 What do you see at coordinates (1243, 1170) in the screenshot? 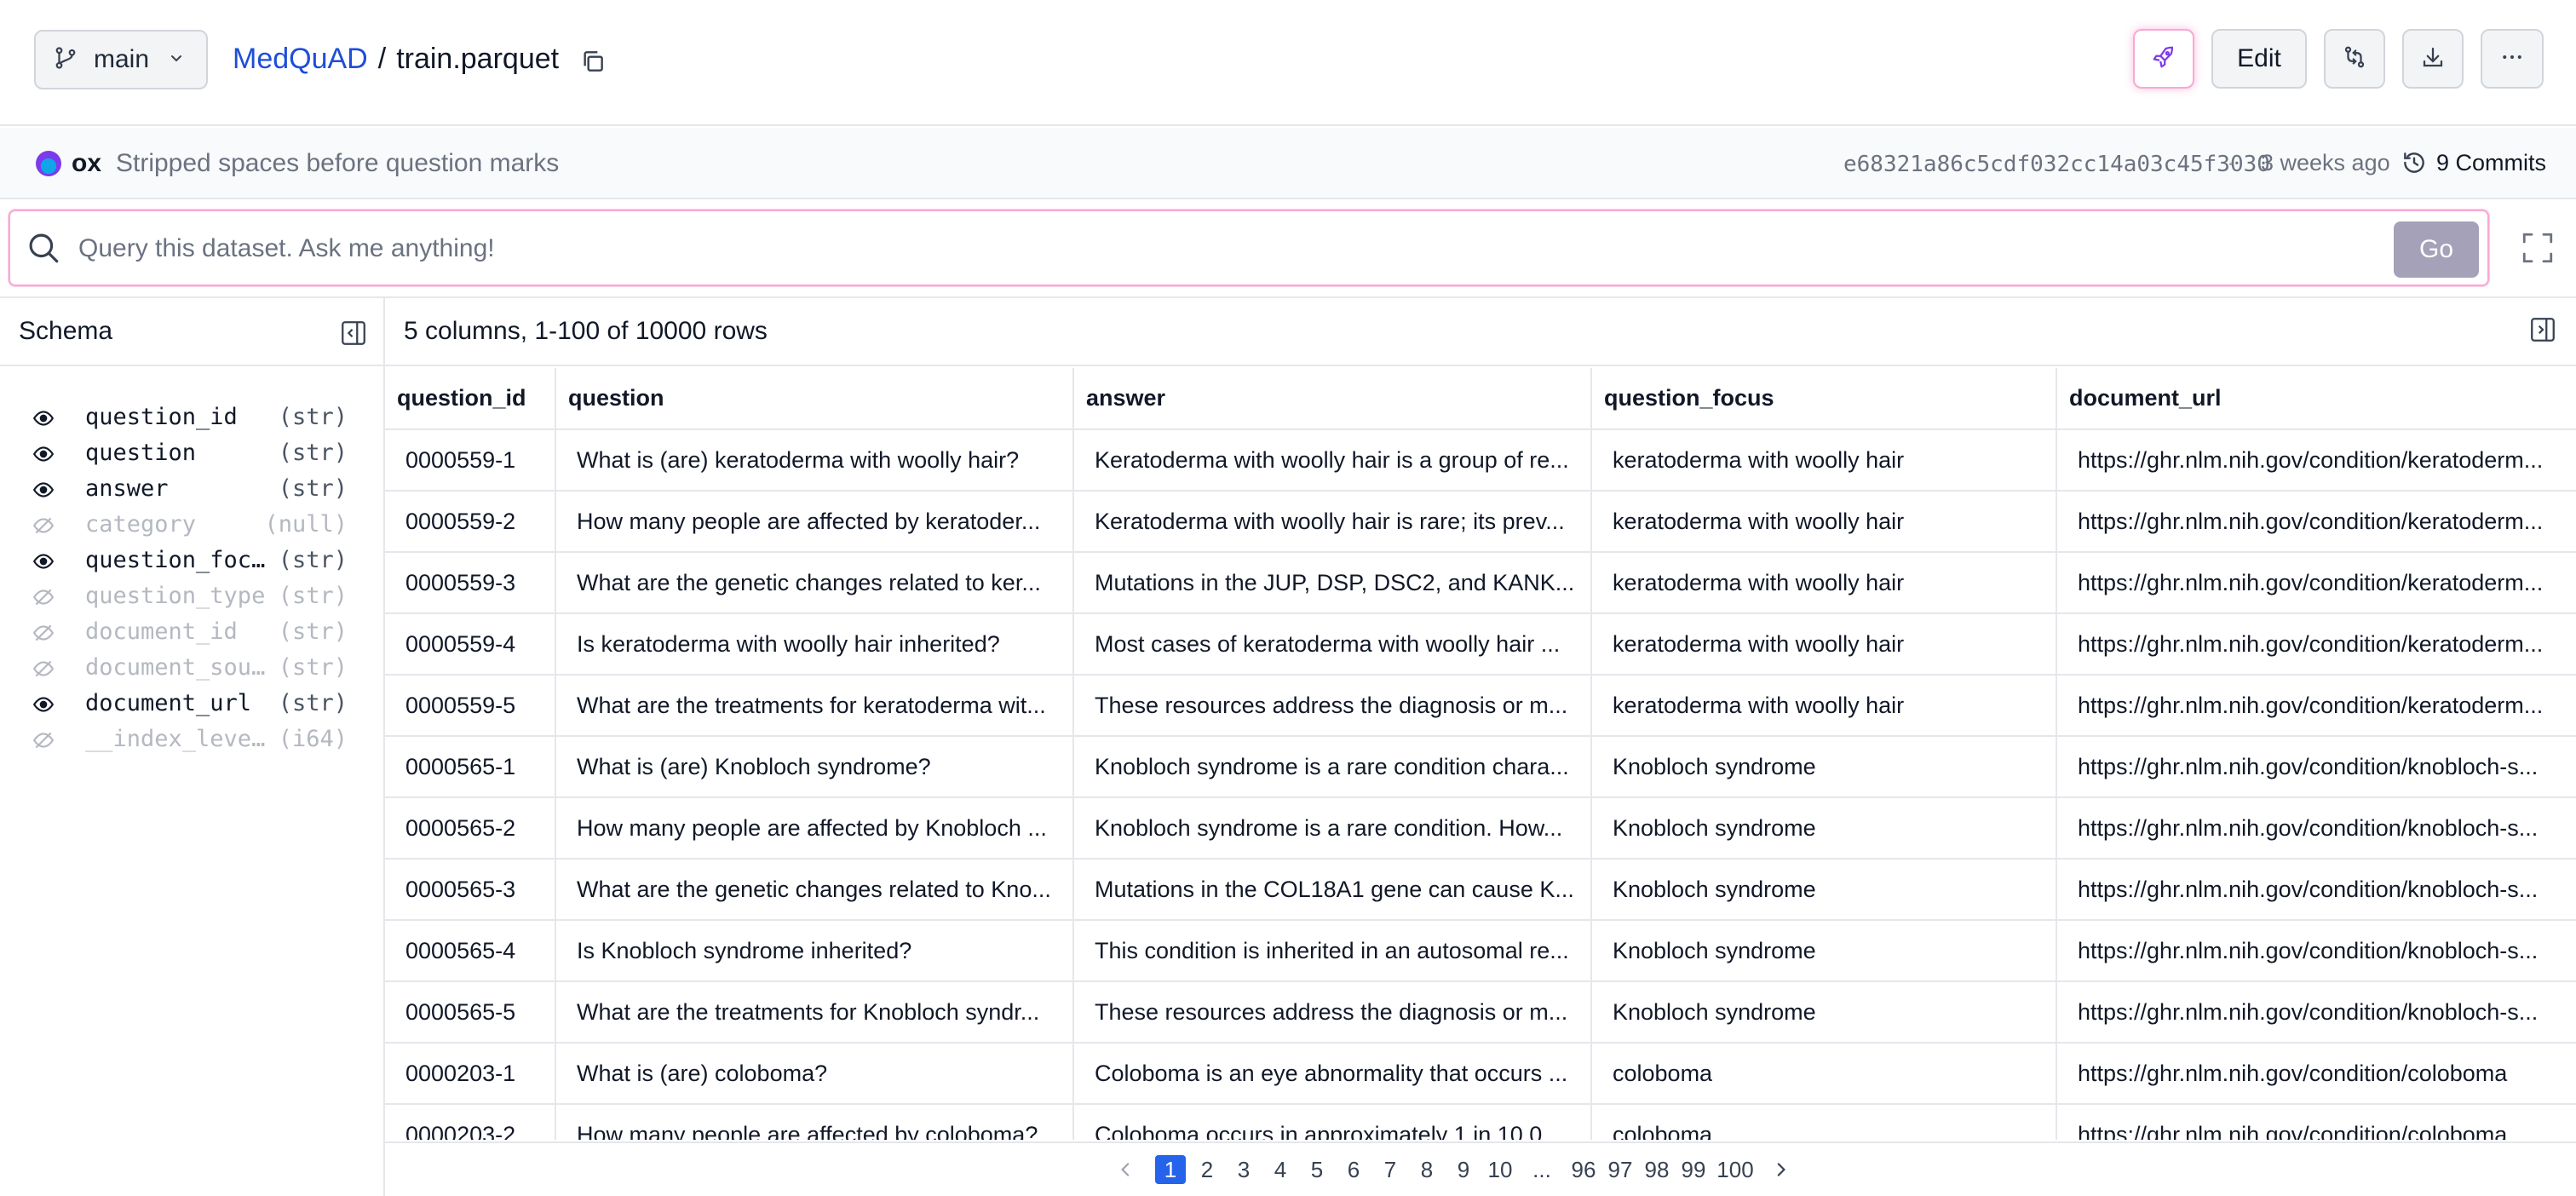
I see `page-number: 3` at bounding box center [1243, 1170].